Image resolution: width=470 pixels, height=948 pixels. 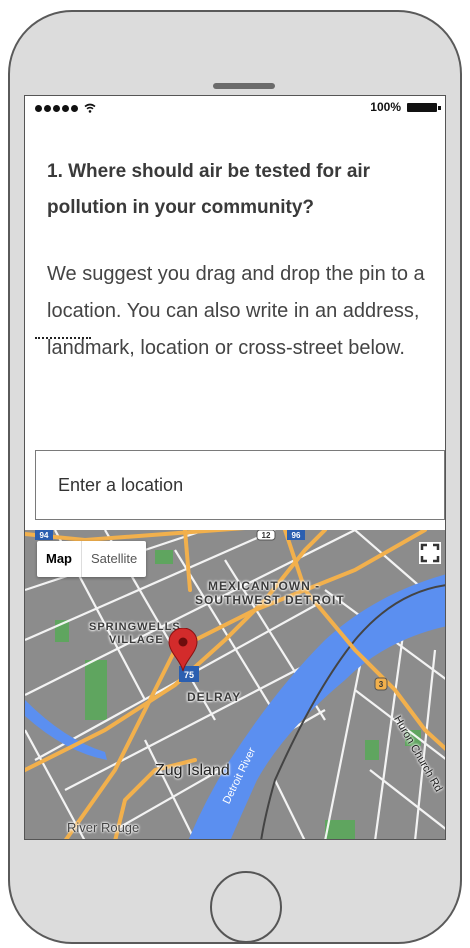 I want to click on battery-icon, so click(x=424, y=107).